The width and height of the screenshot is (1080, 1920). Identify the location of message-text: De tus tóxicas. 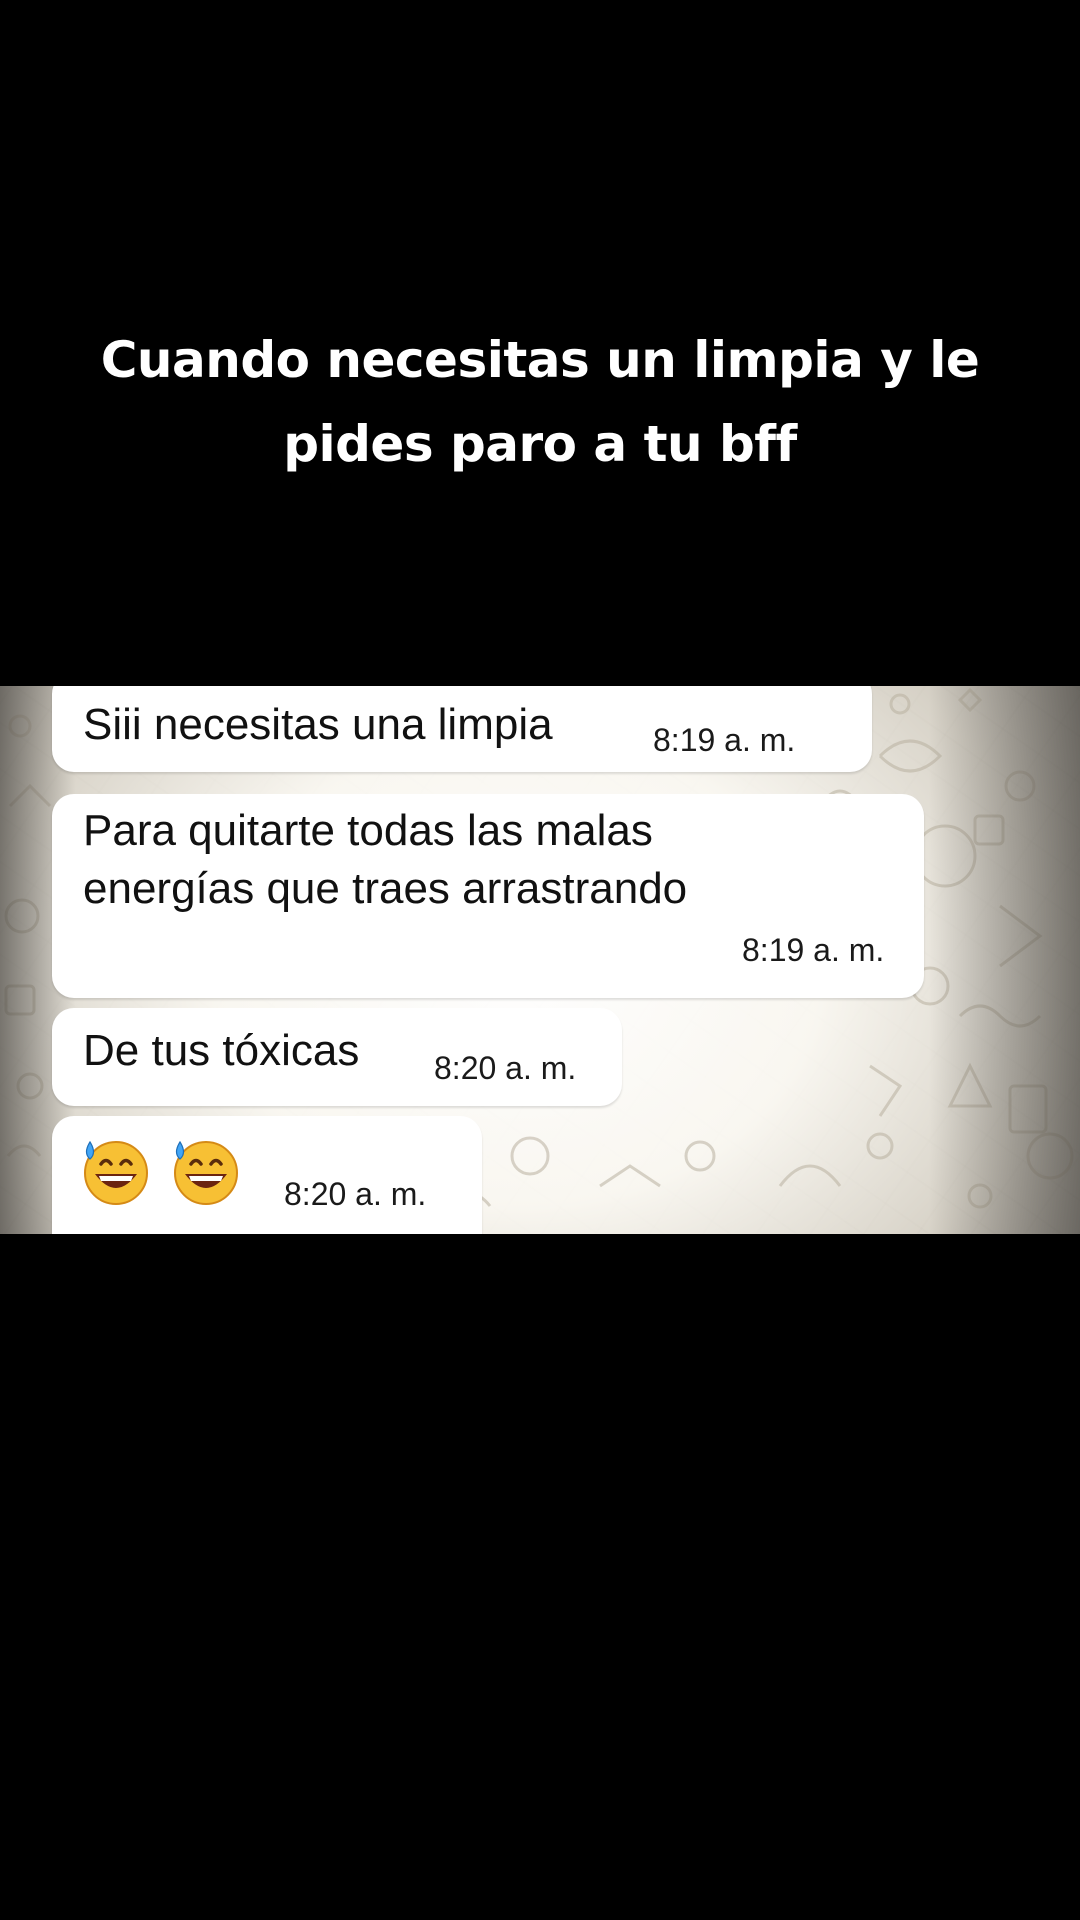
(221, 1050).